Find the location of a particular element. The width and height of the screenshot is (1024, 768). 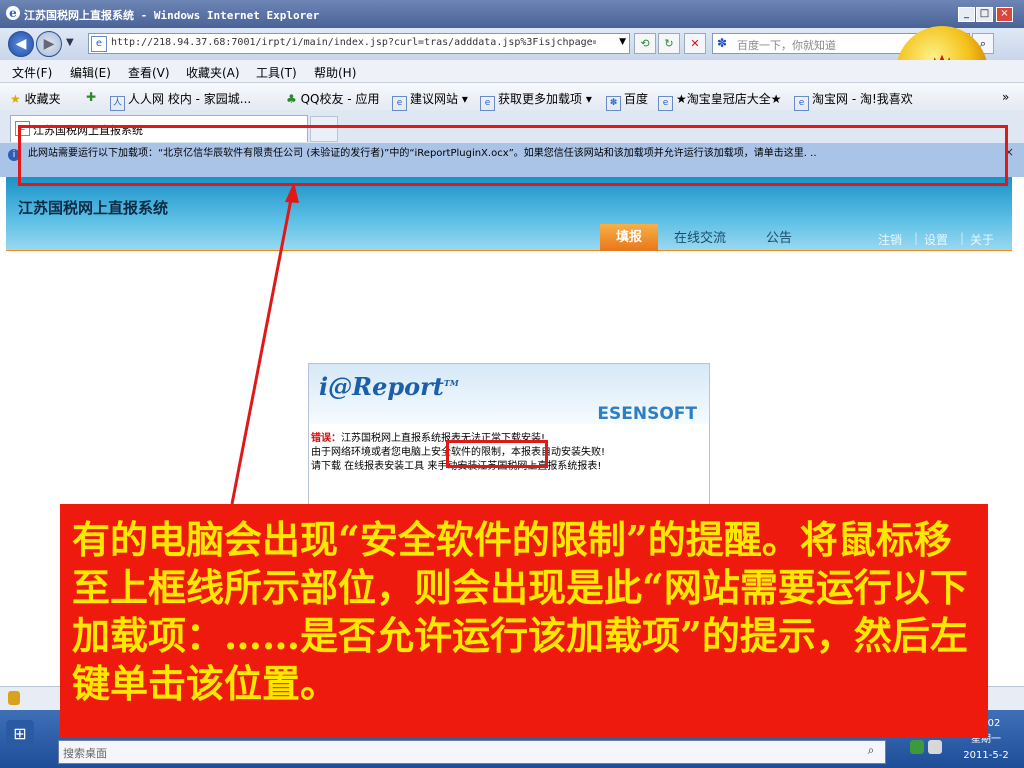

desktop-search-input: 搜索桌面 ⌕ is located at coordinates (472, 752).